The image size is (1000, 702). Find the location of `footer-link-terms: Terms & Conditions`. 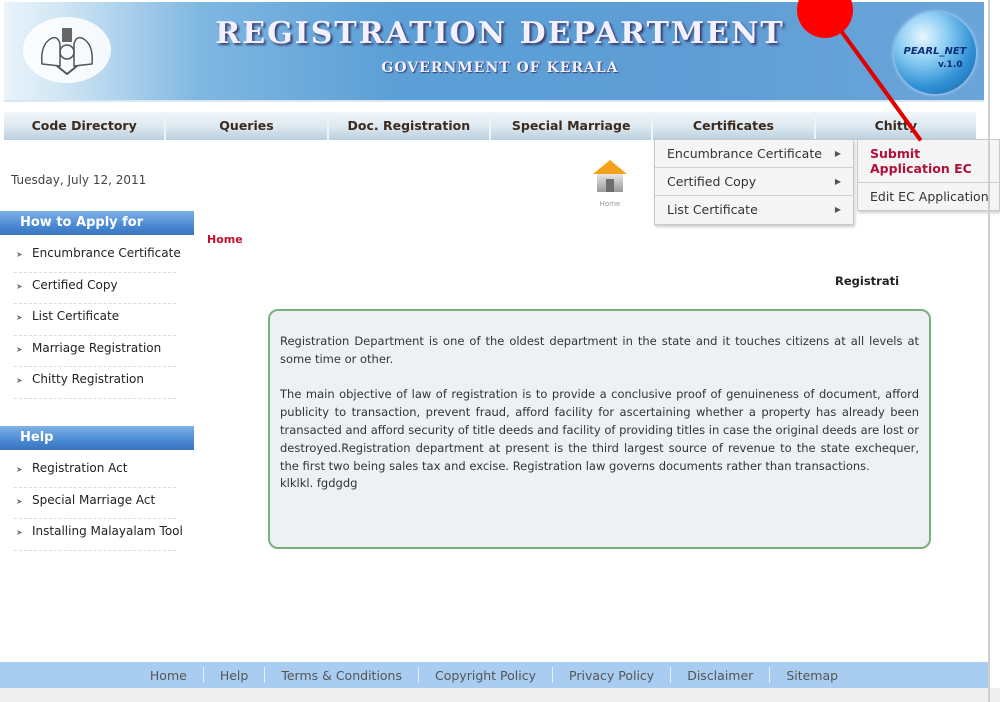

footer-link-terms: Terms & Conditions is located at coordinates (341, 675).